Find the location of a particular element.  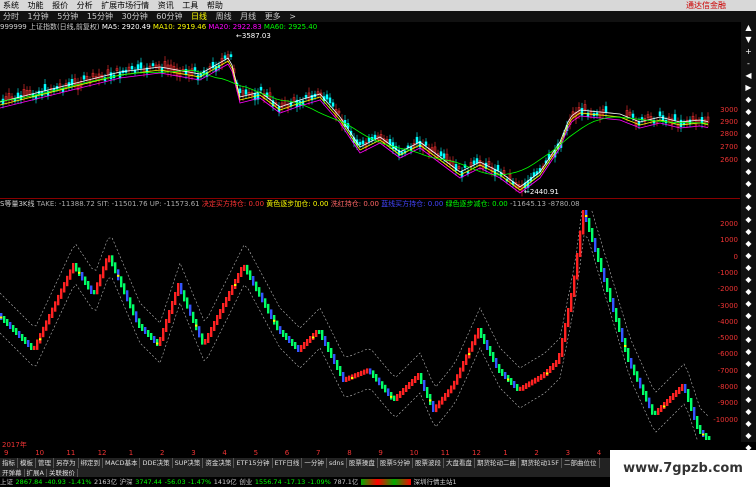

hs-value: 3747.44 is located at coordinates (149, 482).